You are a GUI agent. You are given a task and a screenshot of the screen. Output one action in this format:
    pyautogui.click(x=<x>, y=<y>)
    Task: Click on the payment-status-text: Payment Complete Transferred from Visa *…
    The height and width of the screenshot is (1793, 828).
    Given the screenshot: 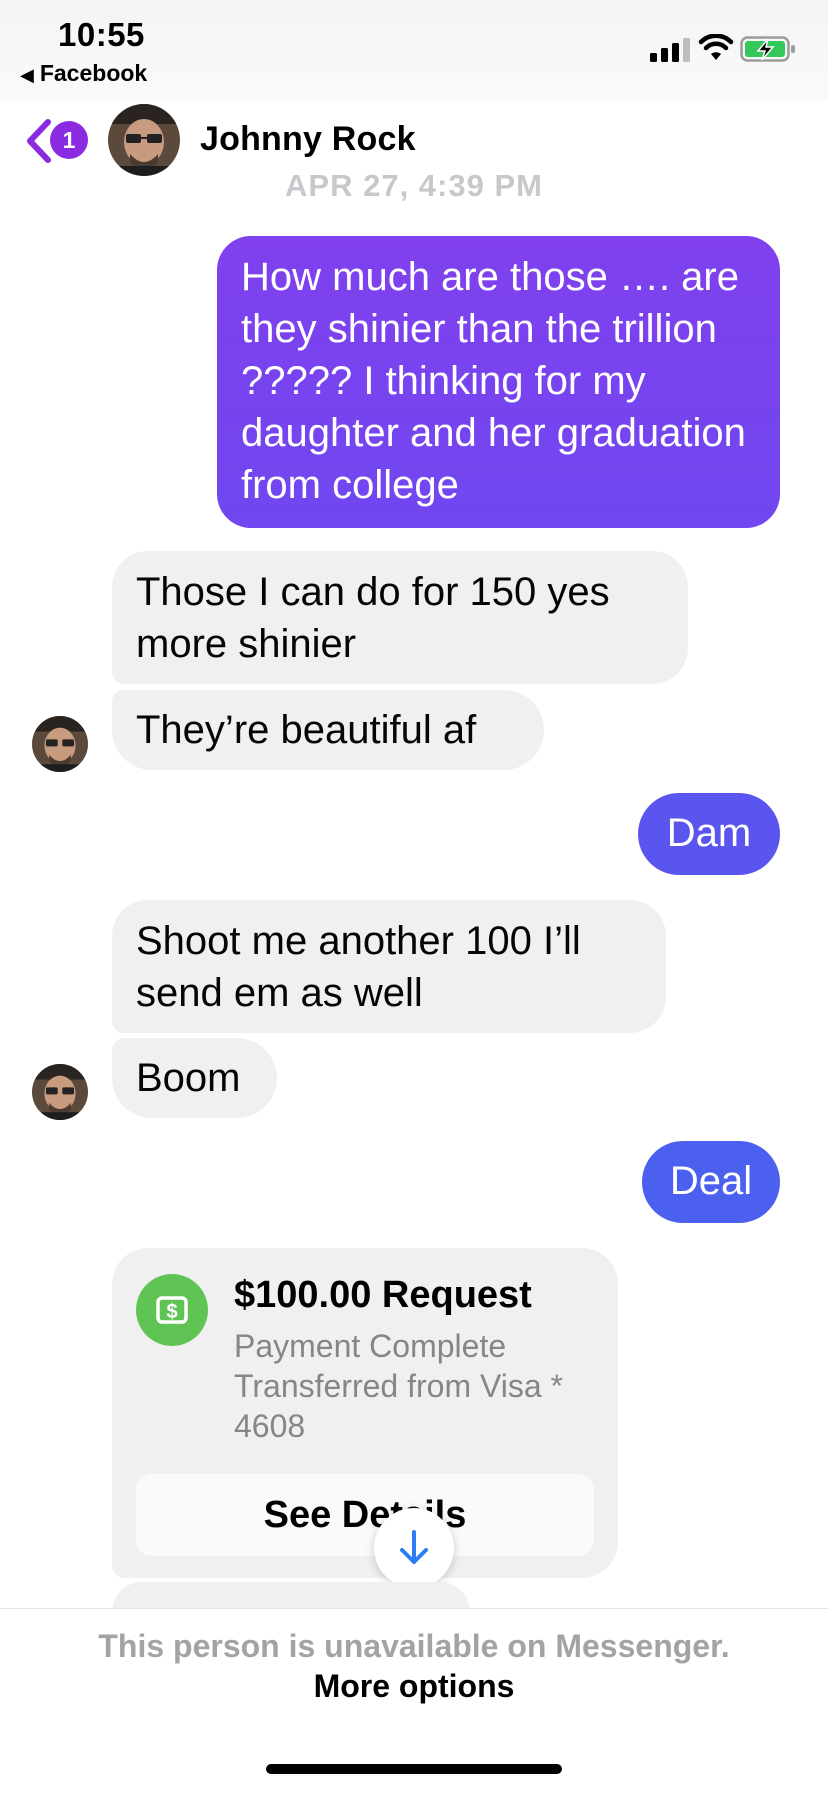 What is the action you would take?
    pyautogui.click(x=424, y=1386)
    